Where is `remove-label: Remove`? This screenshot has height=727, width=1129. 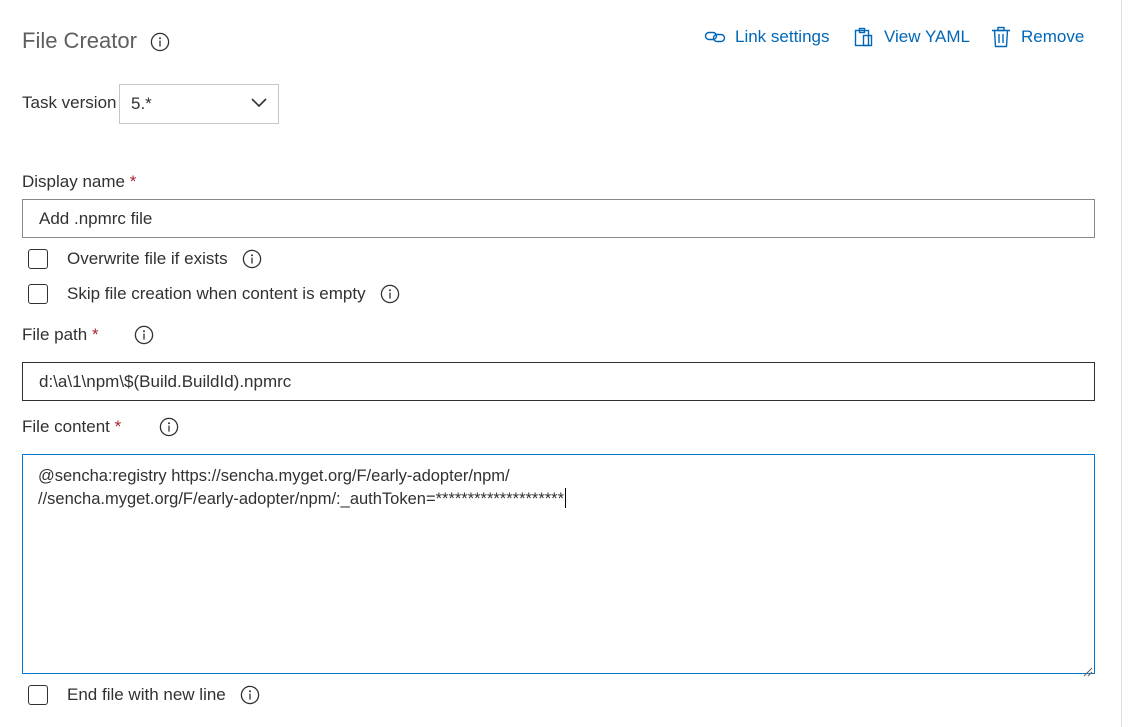
remove-label: Remove is located at coordinates (1053, 36).